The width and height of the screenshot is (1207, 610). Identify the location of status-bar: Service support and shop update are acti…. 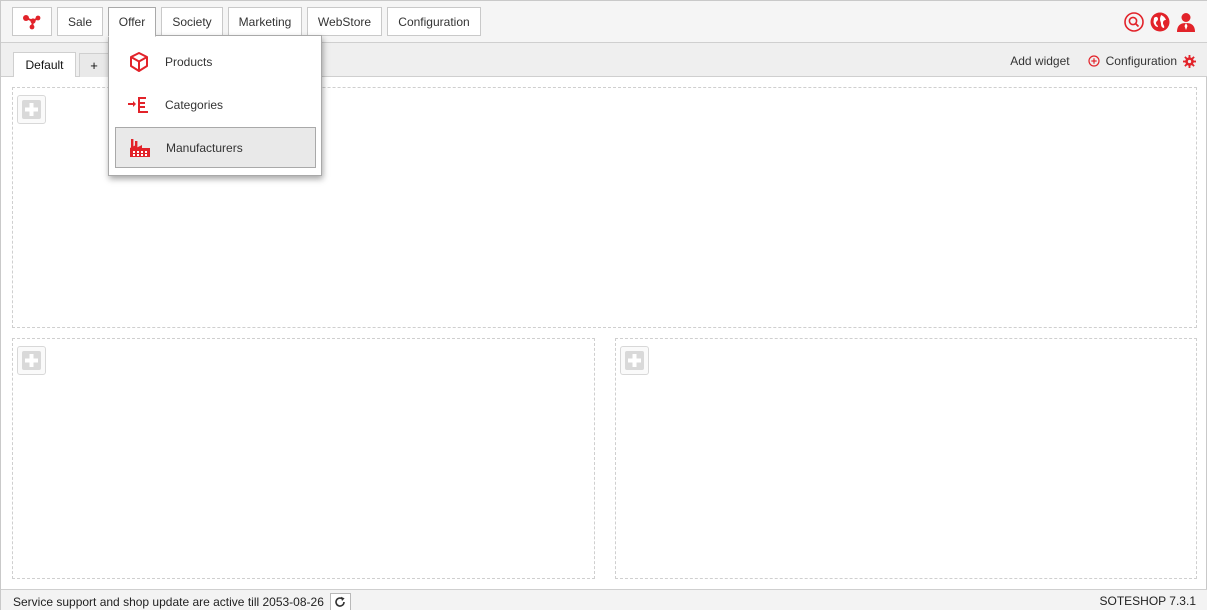
(604, 599).